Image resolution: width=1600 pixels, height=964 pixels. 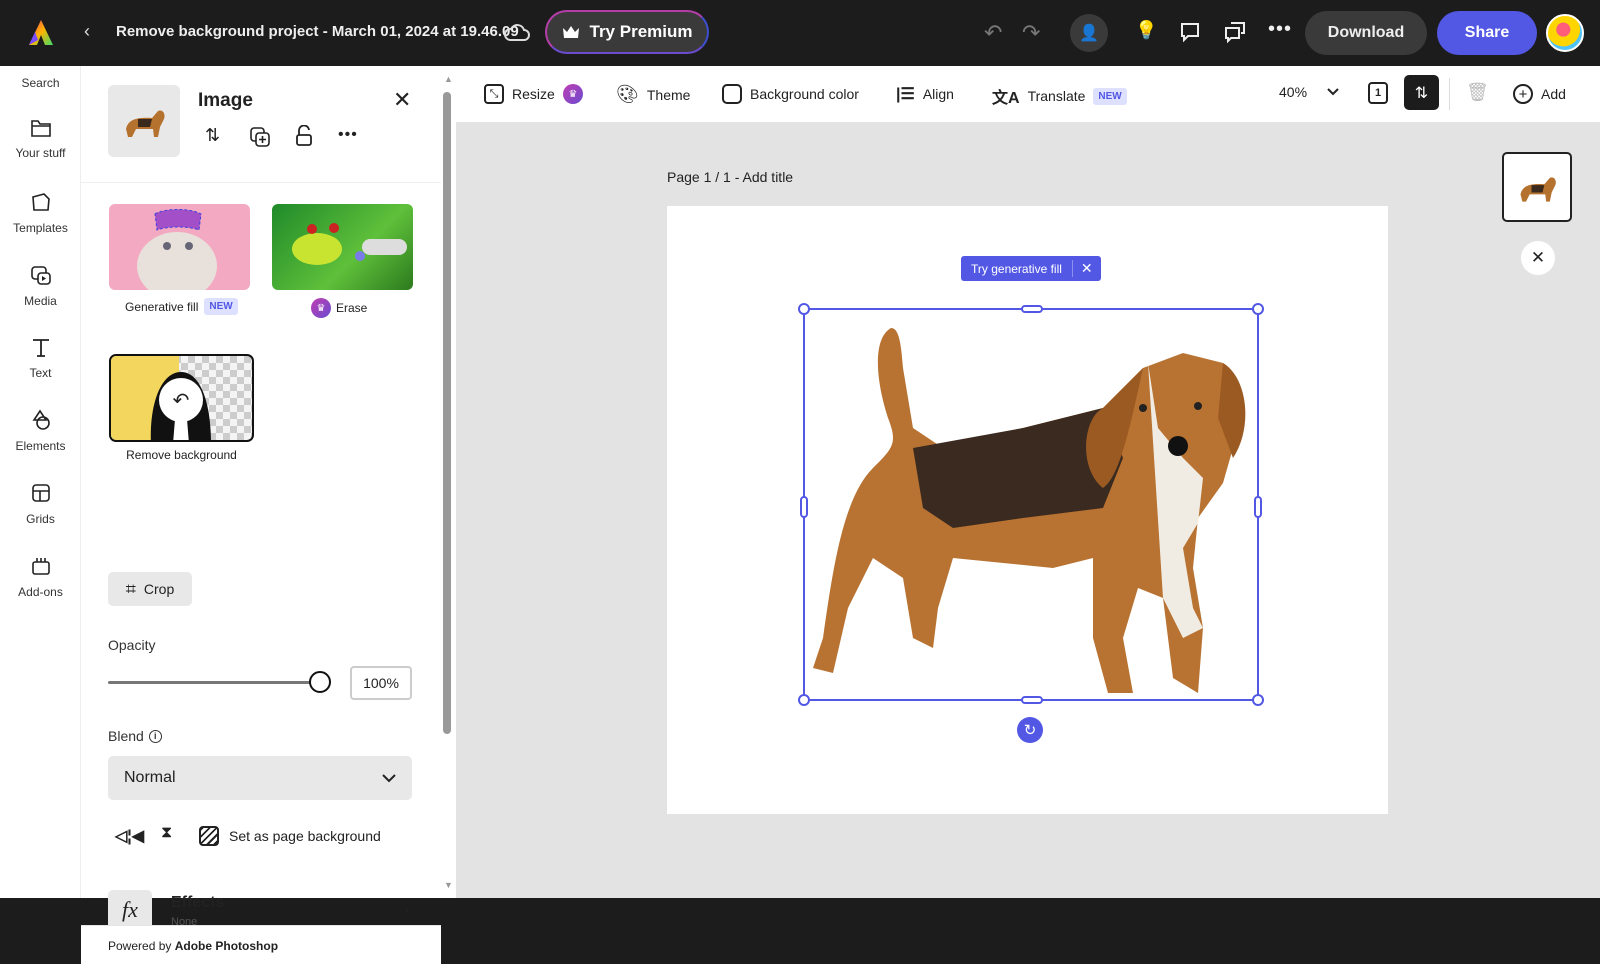 What do you see at coordinates (1031, 33) in the screenshot?
I see `redo-icon: ↷` at bounding box center [1031, 33].